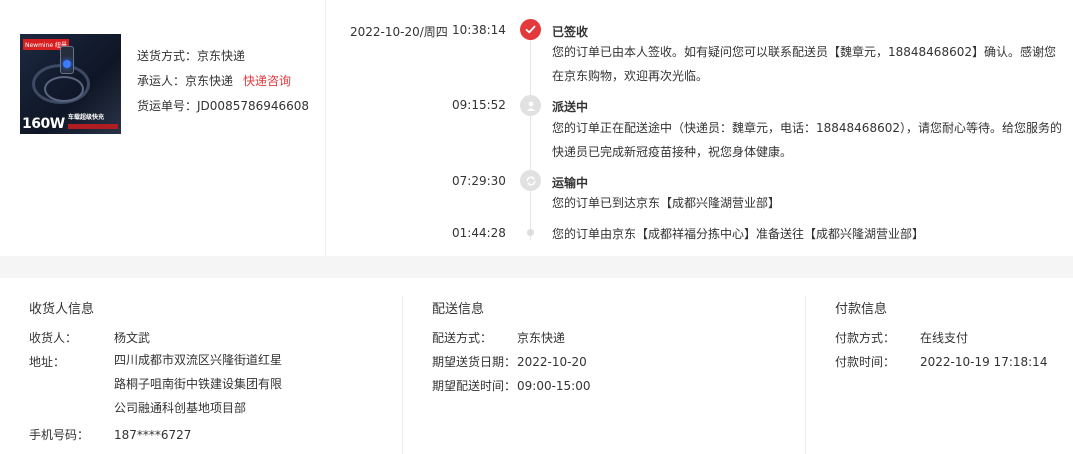 The image size is (1073, 454). I want to click on receiver-name: 杨文武, so click(132, 338).